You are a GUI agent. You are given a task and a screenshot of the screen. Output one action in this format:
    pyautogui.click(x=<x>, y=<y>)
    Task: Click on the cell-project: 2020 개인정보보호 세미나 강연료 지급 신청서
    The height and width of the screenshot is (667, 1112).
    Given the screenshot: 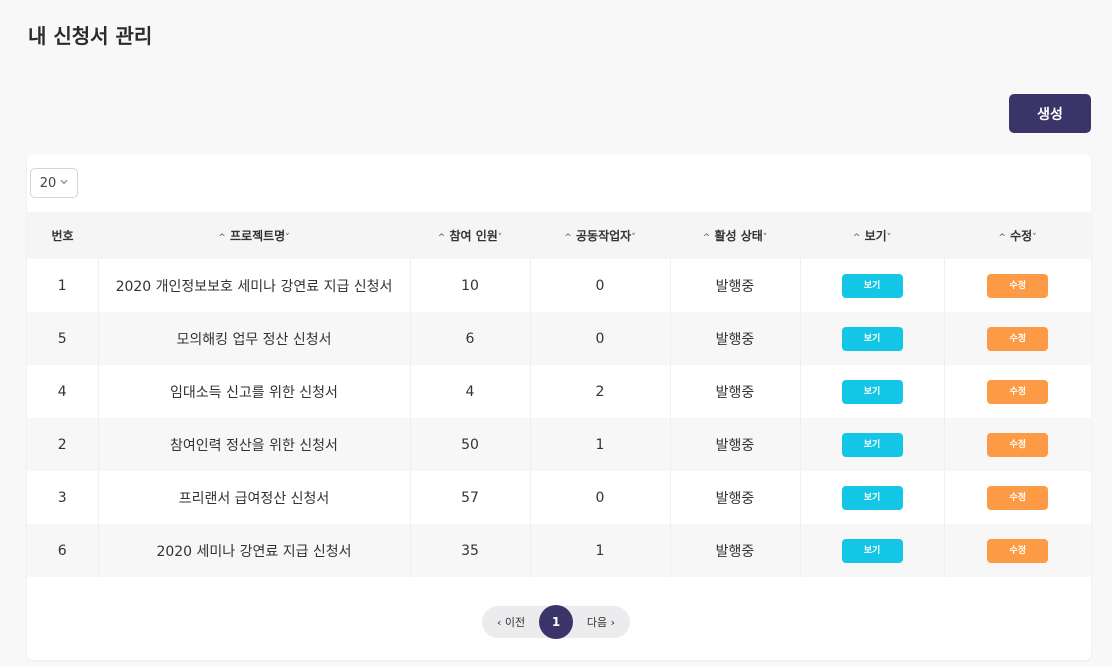 What is the action you would take?
    pyautogui.click(x=254, y=285)
    